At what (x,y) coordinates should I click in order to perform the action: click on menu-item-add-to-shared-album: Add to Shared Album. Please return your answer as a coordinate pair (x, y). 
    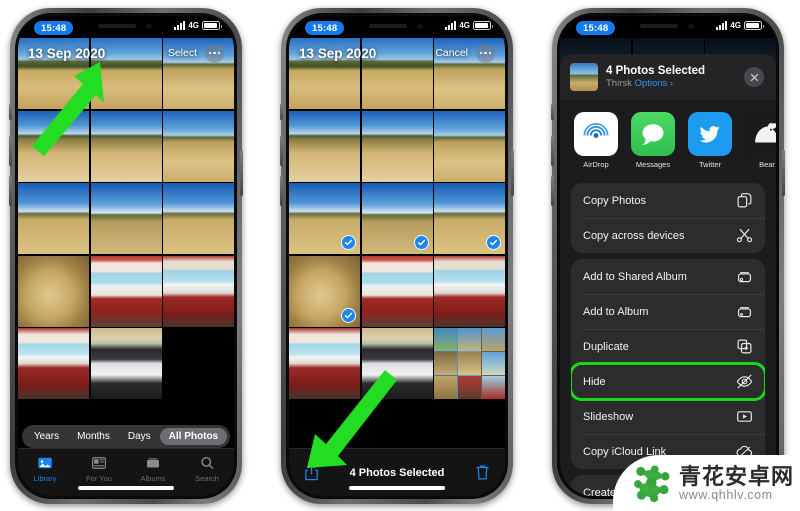
    Looking at the image, I should click on (668, 276).